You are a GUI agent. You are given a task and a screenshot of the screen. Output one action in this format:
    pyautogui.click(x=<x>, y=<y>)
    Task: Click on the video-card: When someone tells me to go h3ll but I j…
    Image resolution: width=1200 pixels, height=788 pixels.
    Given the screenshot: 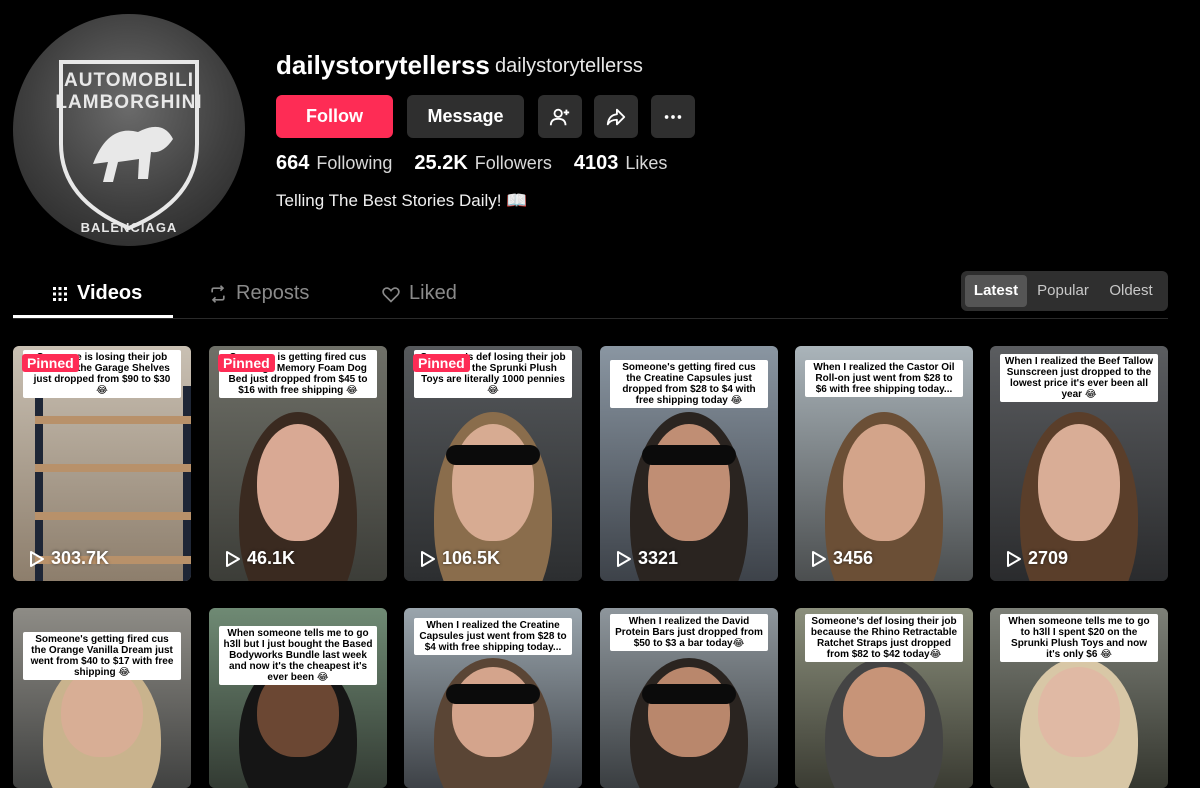 What is the action you would take?
    pyautogui.click(x=298, y=698)
    